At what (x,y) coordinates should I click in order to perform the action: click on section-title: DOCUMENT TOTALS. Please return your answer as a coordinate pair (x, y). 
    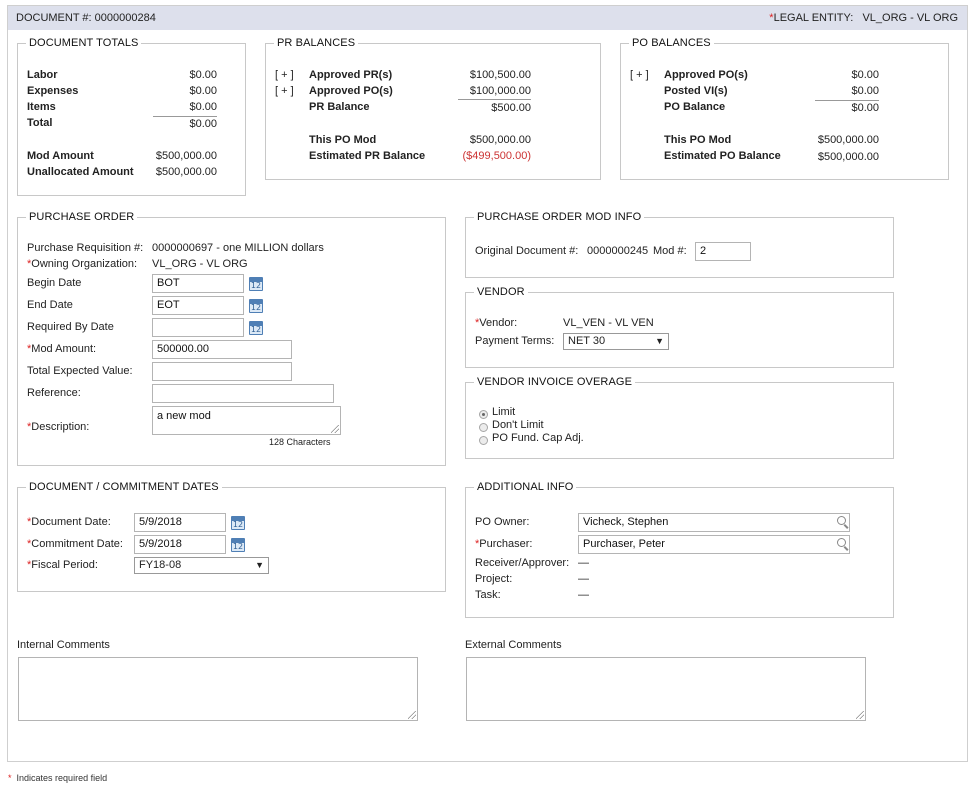
    Looking at the image, I should click on (84, 43).